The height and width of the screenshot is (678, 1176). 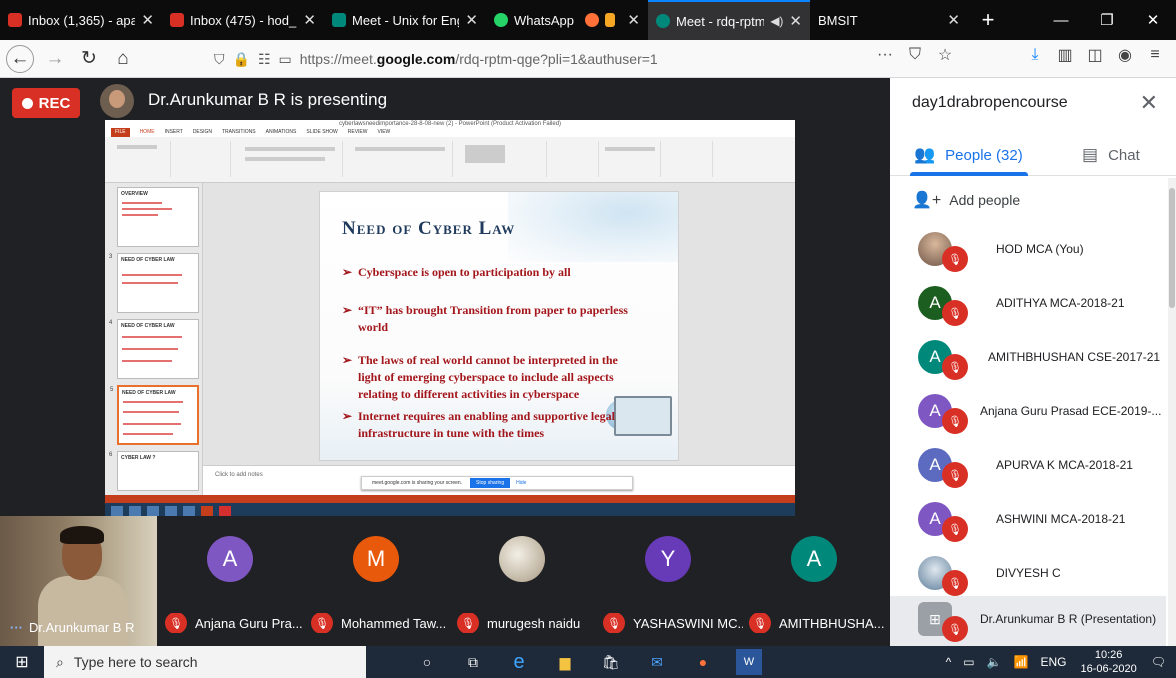 What do you see at coordinates (1061, 20) in the screenshot?
I see `minimize-icon: —` at bounding box center [1061, 20].